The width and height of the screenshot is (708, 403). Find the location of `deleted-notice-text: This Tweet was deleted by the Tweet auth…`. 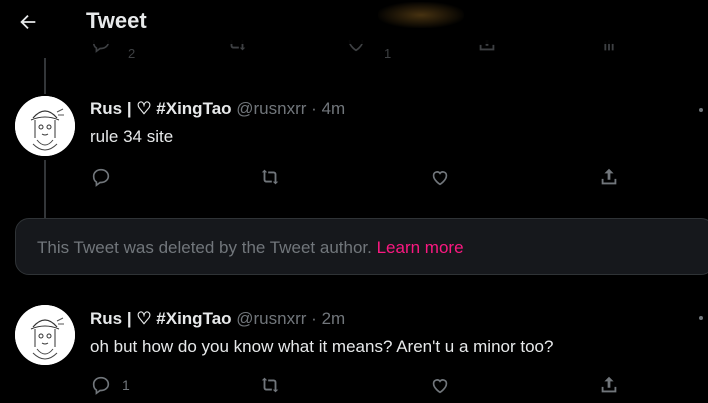

deleted-notice-text: This Tweet was deleted by the Tweet auth… is located at coordinates (250, 248).